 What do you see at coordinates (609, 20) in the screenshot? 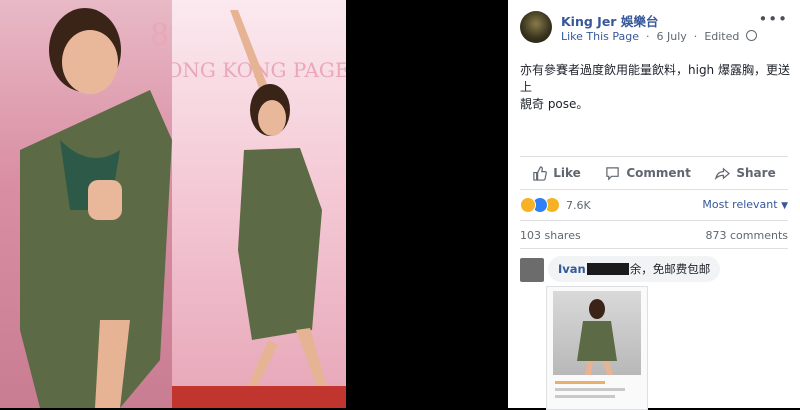
I see `page-name-link: King Jer 娛樂台` at bounding box center [609, 20].